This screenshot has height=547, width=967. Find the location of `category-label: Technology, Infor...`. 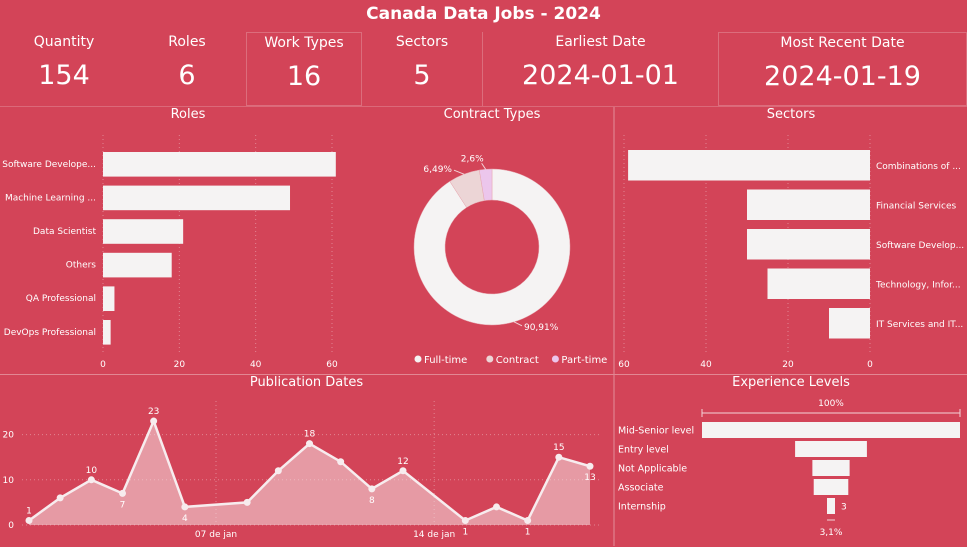

category-label: Technology, Infor... is located at coordinates (918, 285).